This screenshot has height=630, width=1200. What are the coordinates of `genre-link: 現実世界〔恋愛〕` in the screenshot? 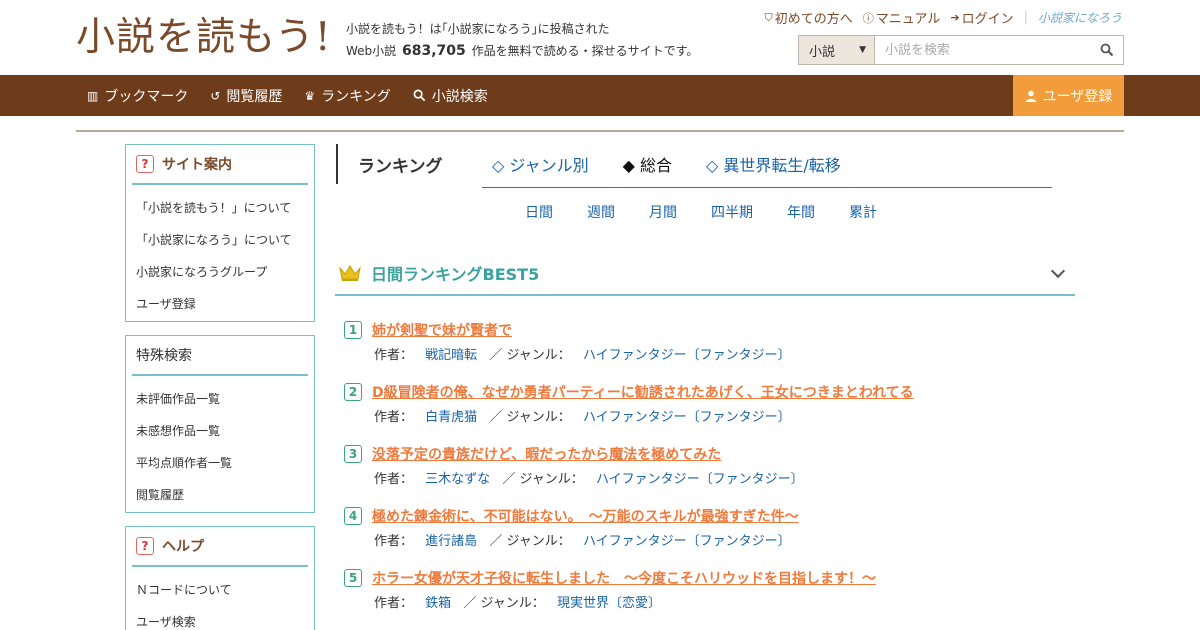 It's located at (609, 603).